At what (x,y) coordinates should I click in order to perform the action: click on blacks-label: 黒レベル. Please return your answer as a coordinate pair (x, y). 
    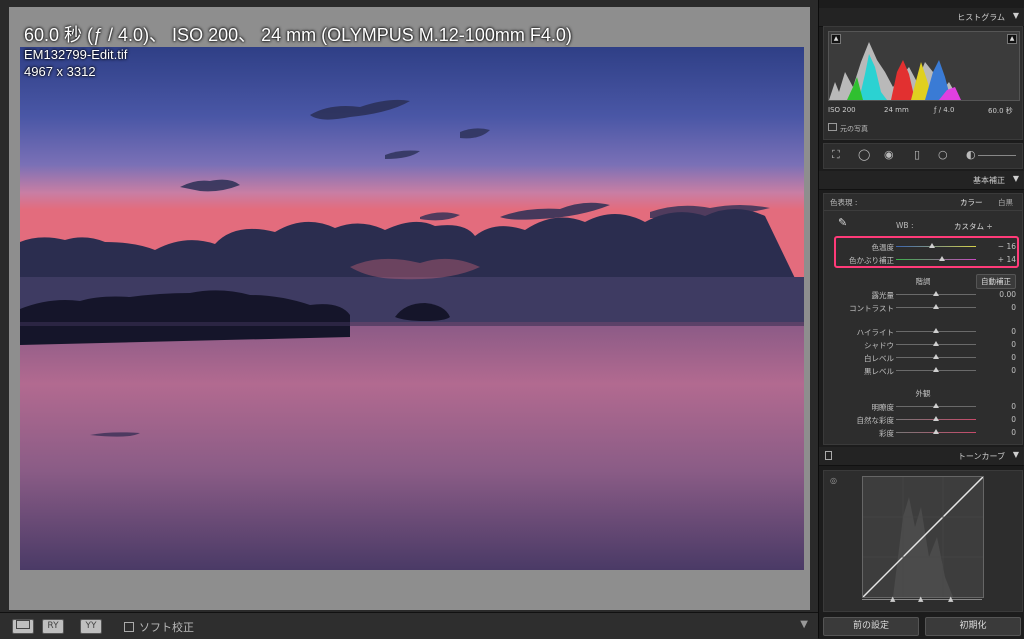
    Looking at the image, I should click on (879, 371).